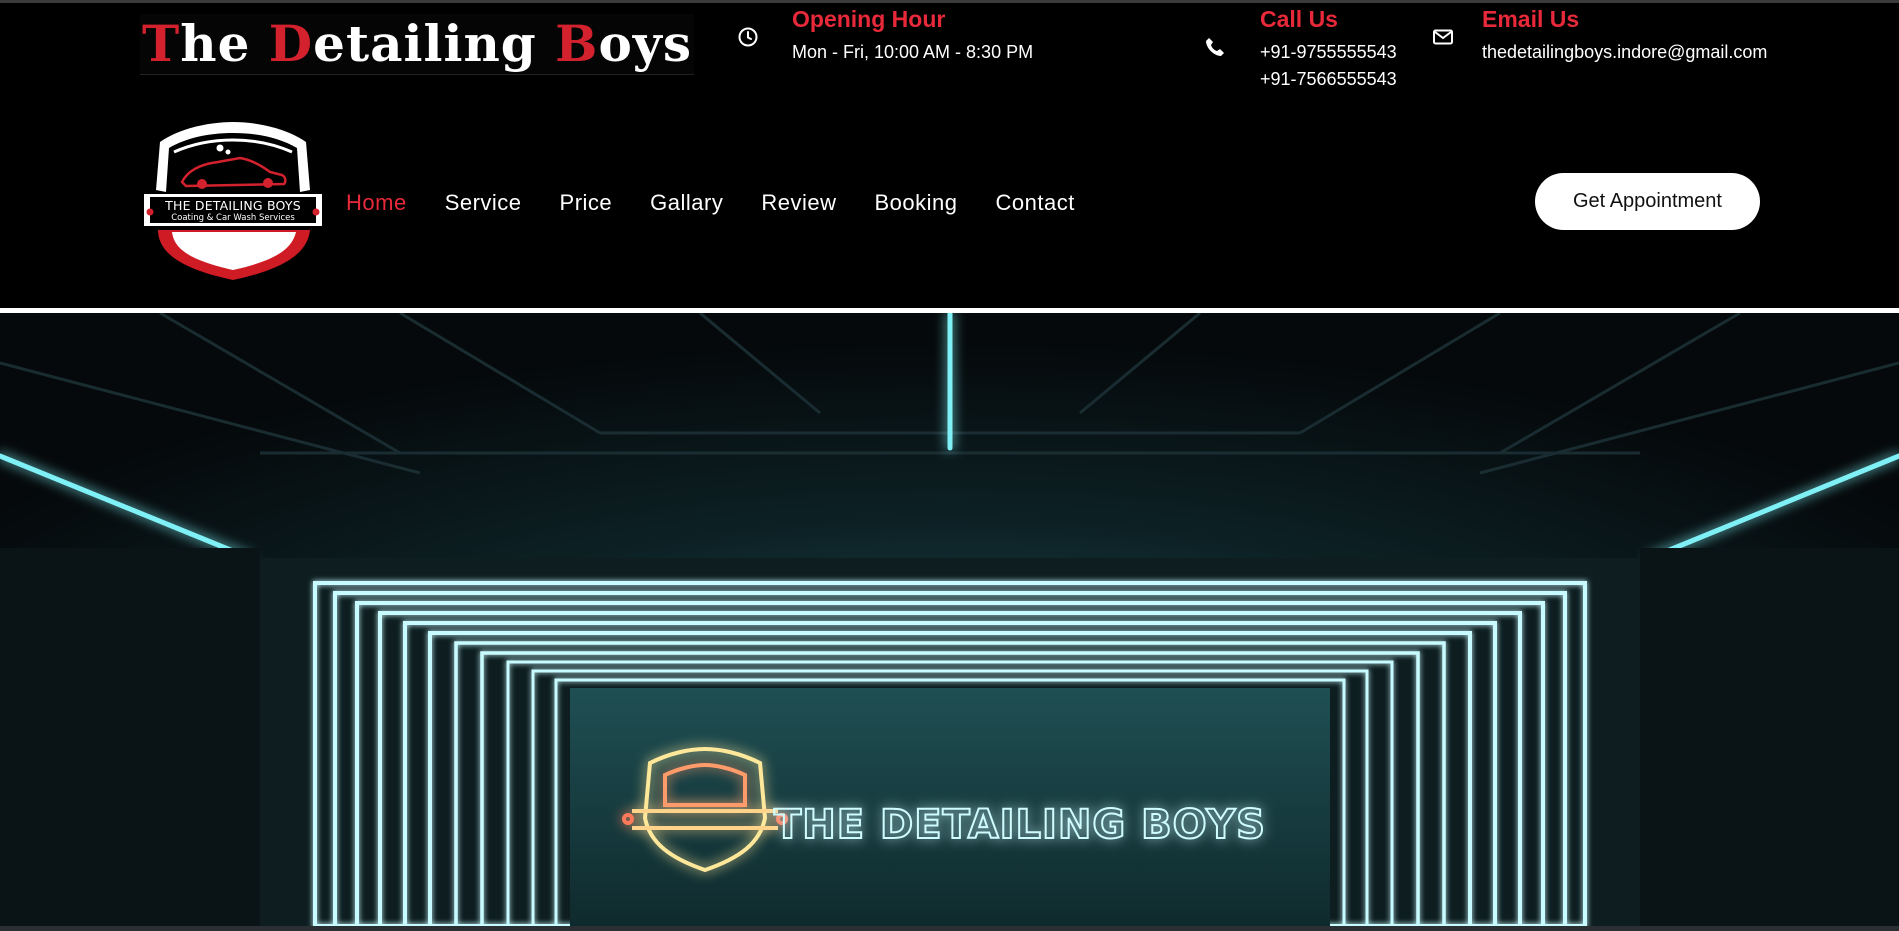  What do you see at coordinates (291, 43) in the screenshot?
I see `brand-title-part: D` at bounding box center [291, 43].